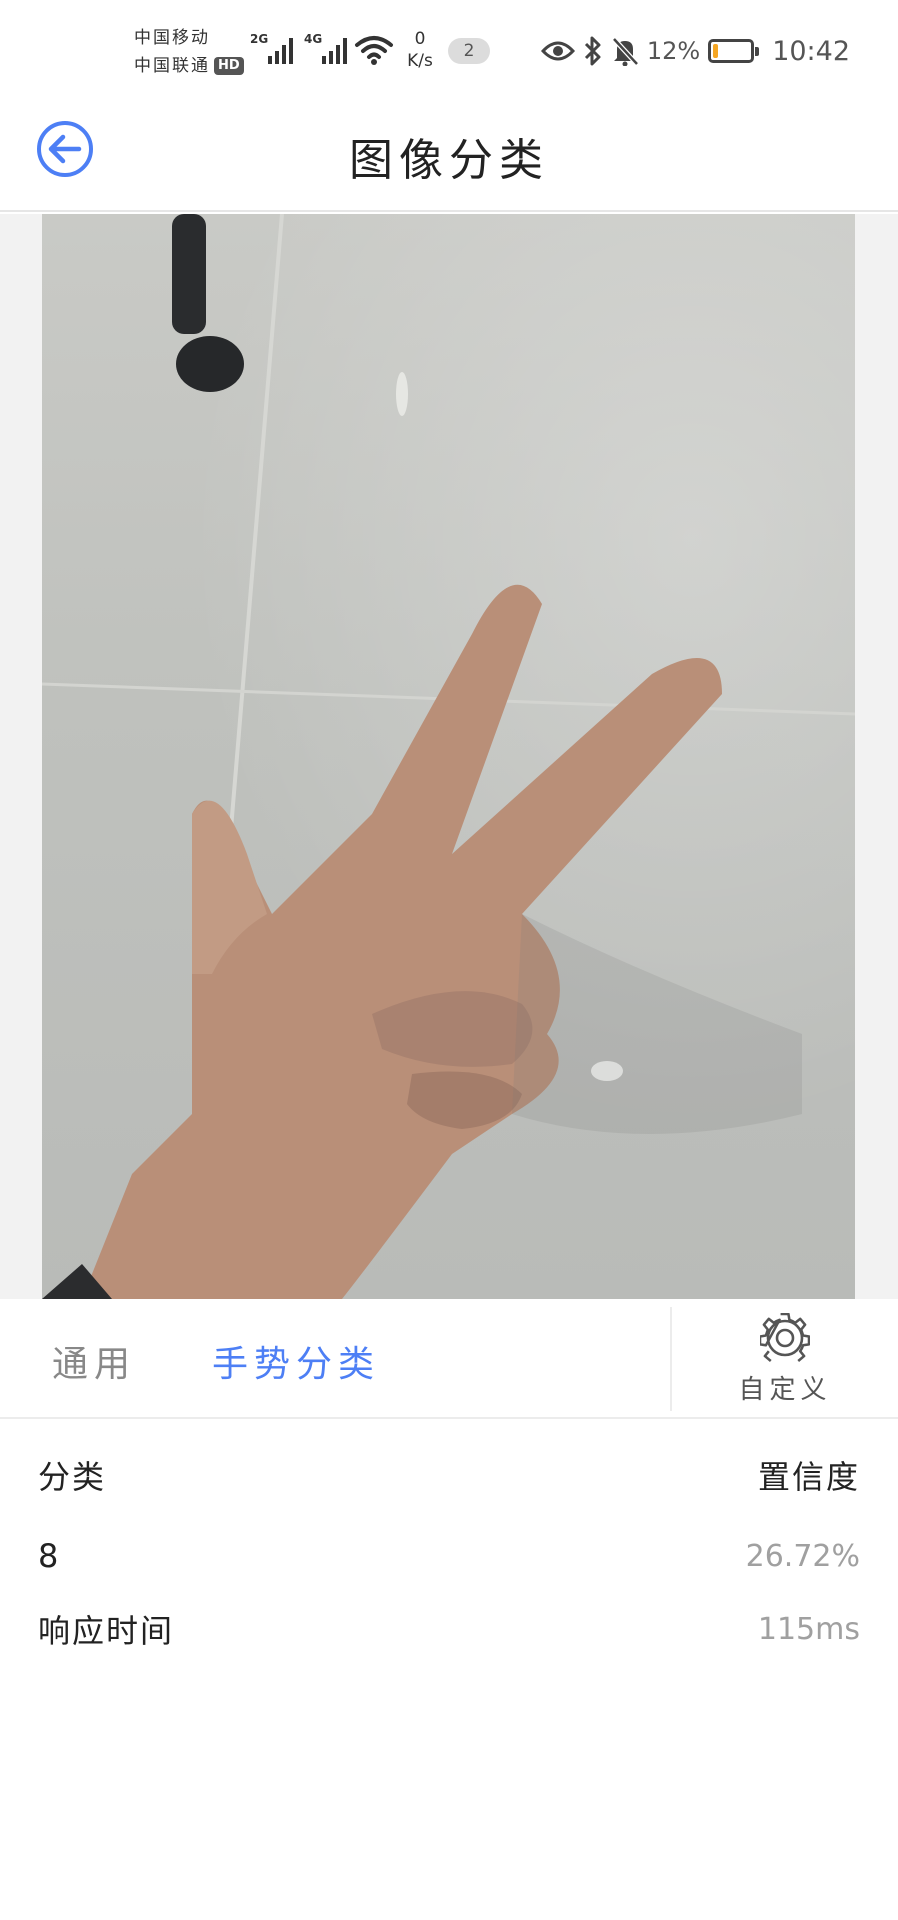 This screenshot has width=898, height=1920. I want to click on network-type-2: 4G, so click(313, 39).